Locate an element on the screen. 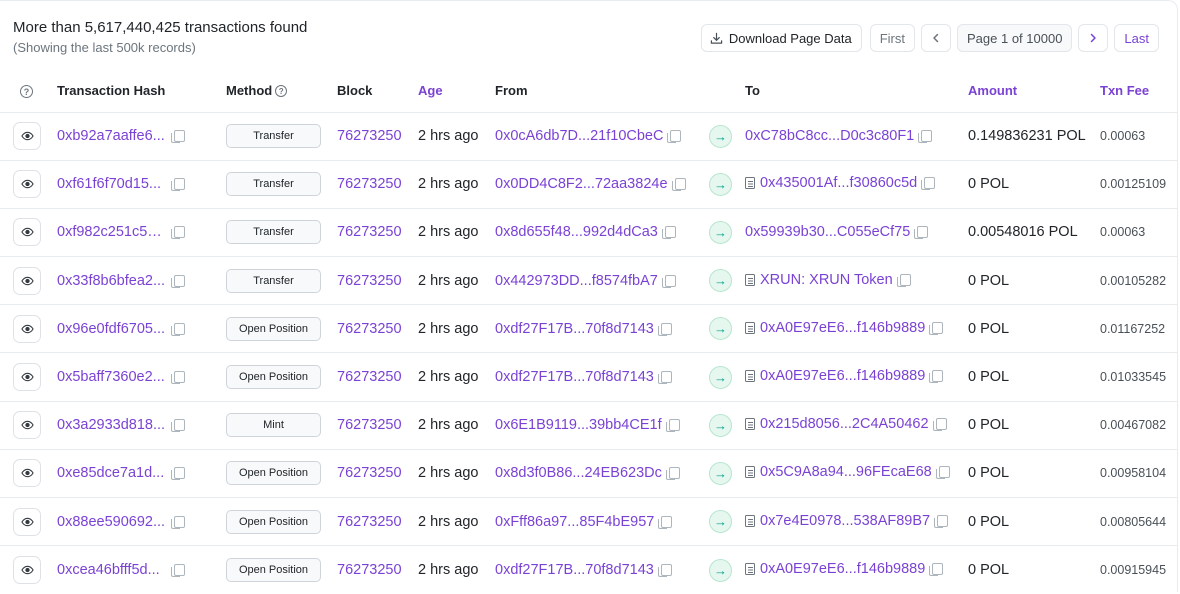 This screenshot has height=594, width=1180. next-page-button is located at coordinates (1093, 38).